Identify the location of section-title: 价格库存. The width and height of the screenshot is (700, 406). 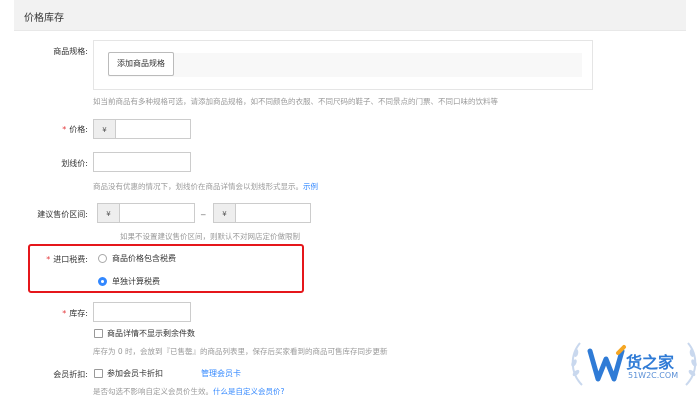
(44, 18).